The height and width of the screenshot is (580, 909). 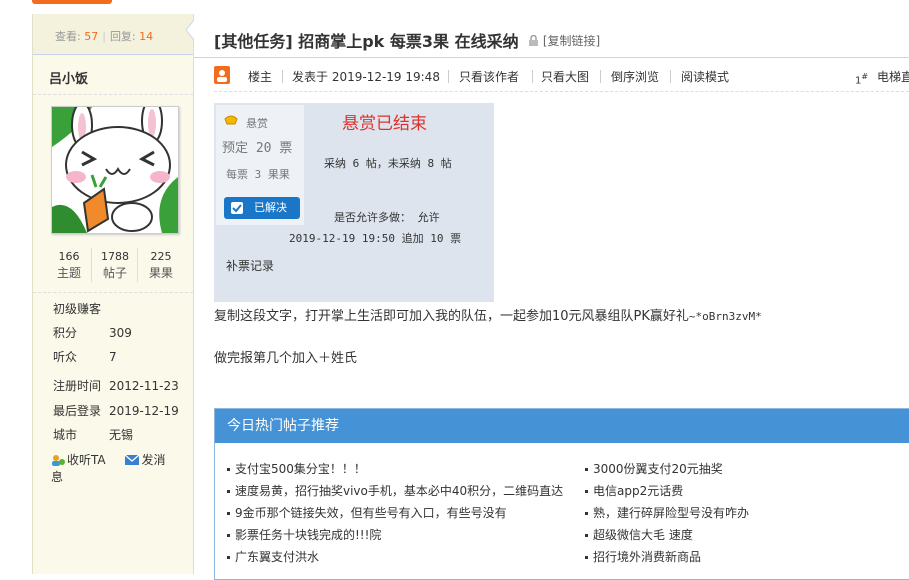 What do you see at coordinates (91, 36) in the screenshot?
I see `views-count: 57` at bounding box center [91, 36].